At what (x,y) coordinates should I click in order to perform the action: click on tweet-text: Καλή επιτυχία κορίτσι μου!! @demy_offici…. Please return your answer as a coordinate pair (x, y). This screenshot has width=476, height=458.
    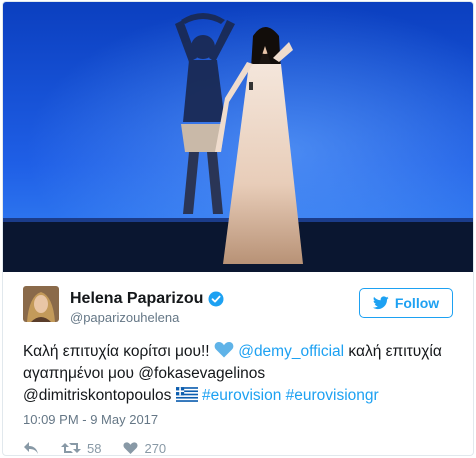
    Looking at the image, I should click on (243, 374).